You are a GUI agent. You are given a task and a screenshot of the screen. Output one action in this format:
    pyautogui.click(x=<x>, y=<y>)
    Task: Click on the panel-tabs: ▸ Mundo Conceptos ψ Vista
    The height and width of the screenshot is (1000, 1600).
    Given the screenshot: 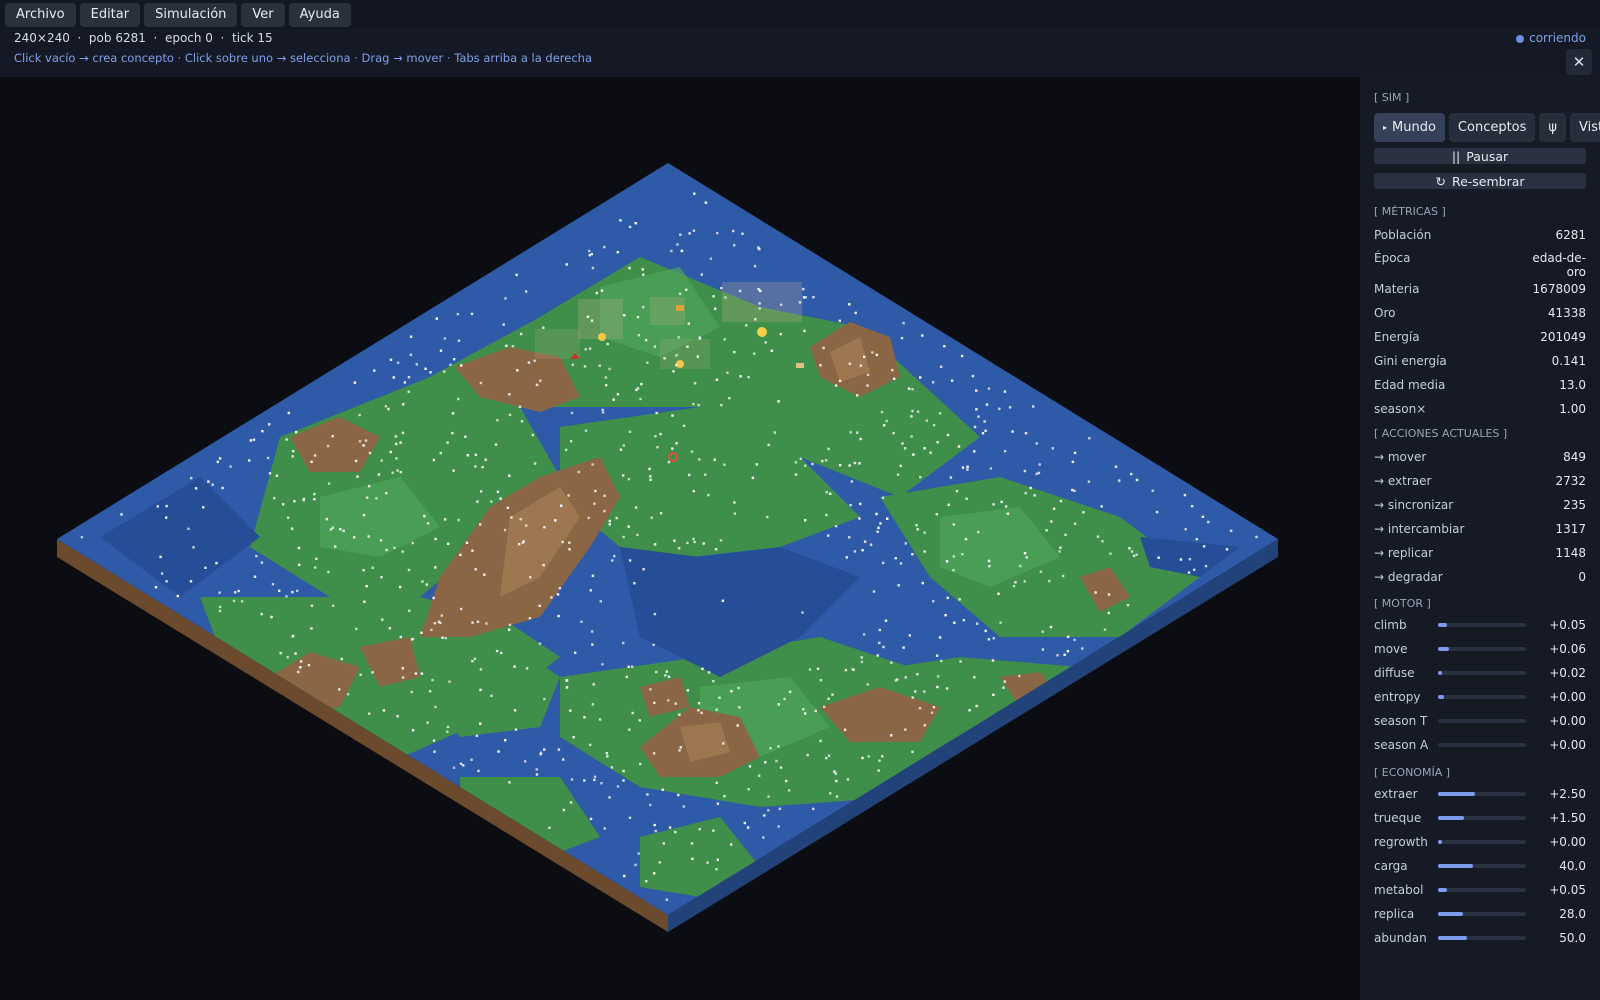 What is the action you would take?
    pyautogui.click(x=1487, y=127)
    